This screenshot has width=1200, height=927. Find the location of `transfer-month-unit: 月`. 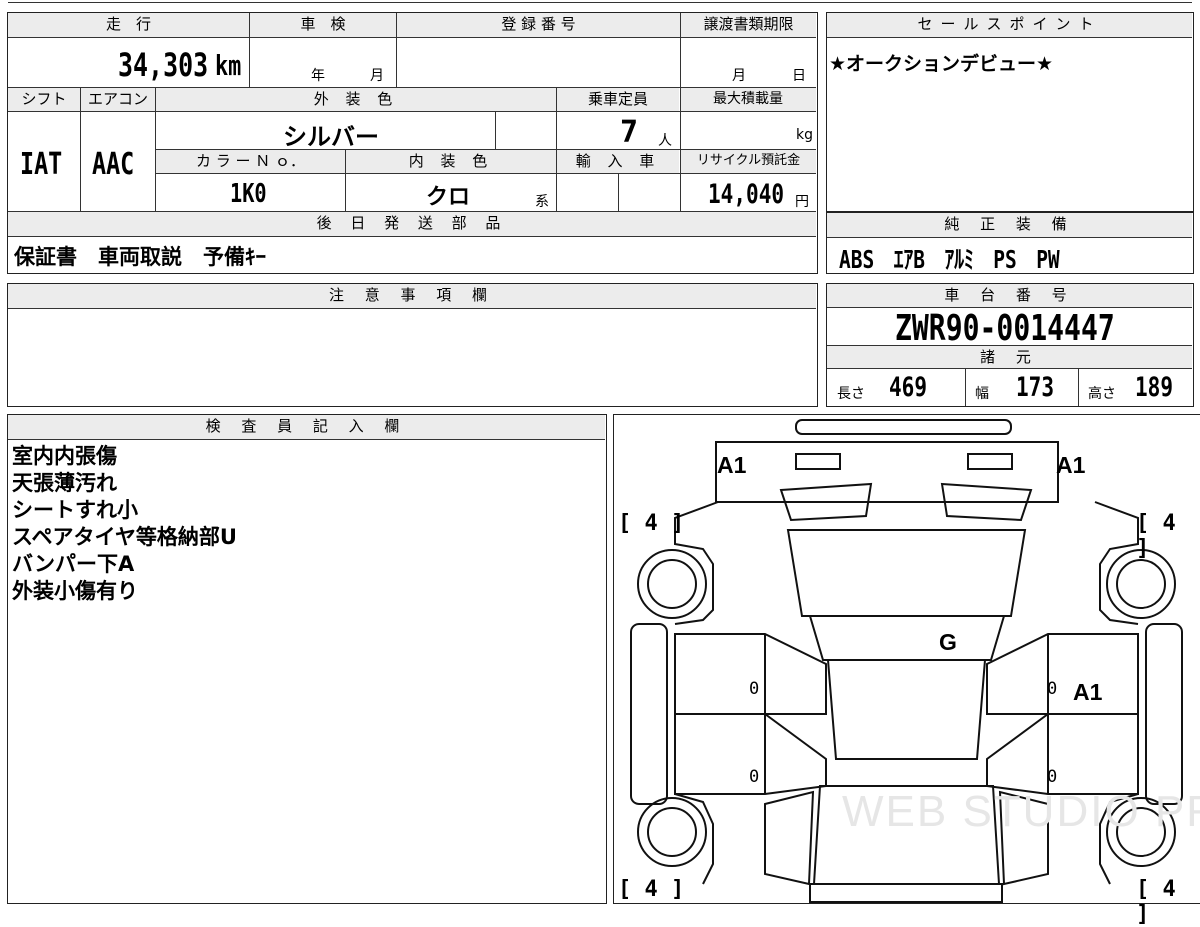

transfer-month-unit: 月 is located at coordinates (739, 76).